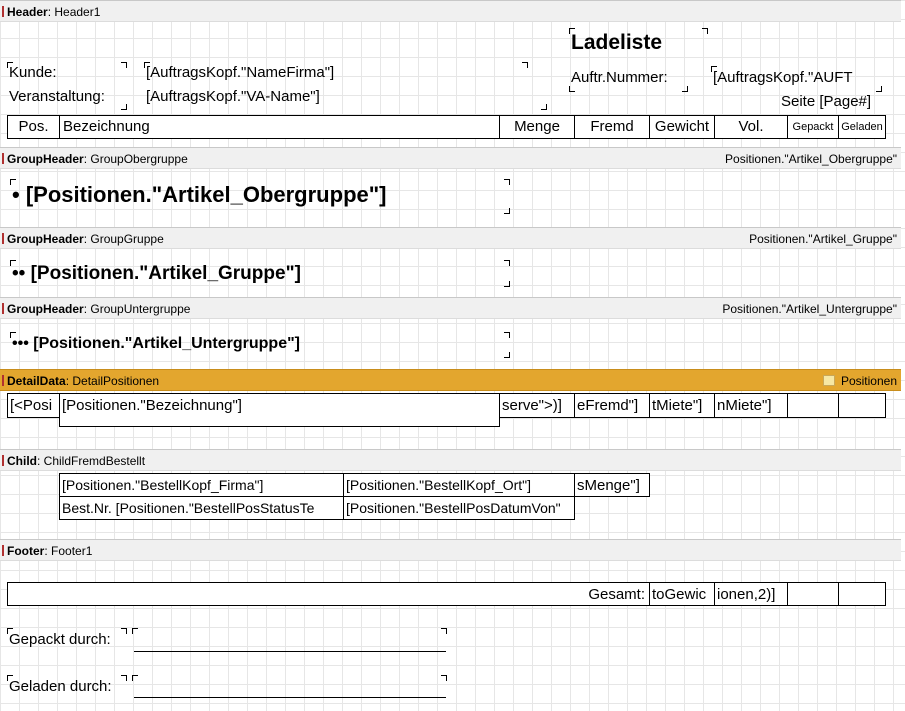  I want to click on band-condition: Positionen."Artikel_Gruppe", so click(823, 239).